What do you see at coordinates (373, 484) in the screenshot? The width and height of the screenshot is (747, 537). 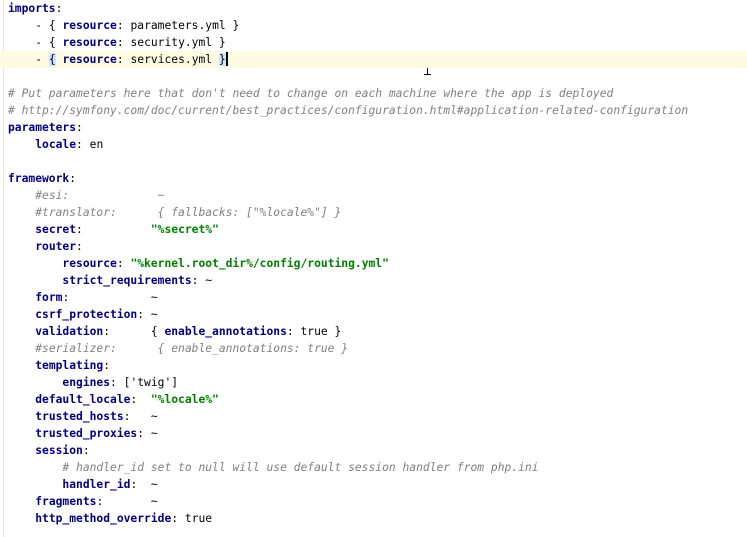 I see `code-line: handler_id: ~` at bounding box center [373, 484].